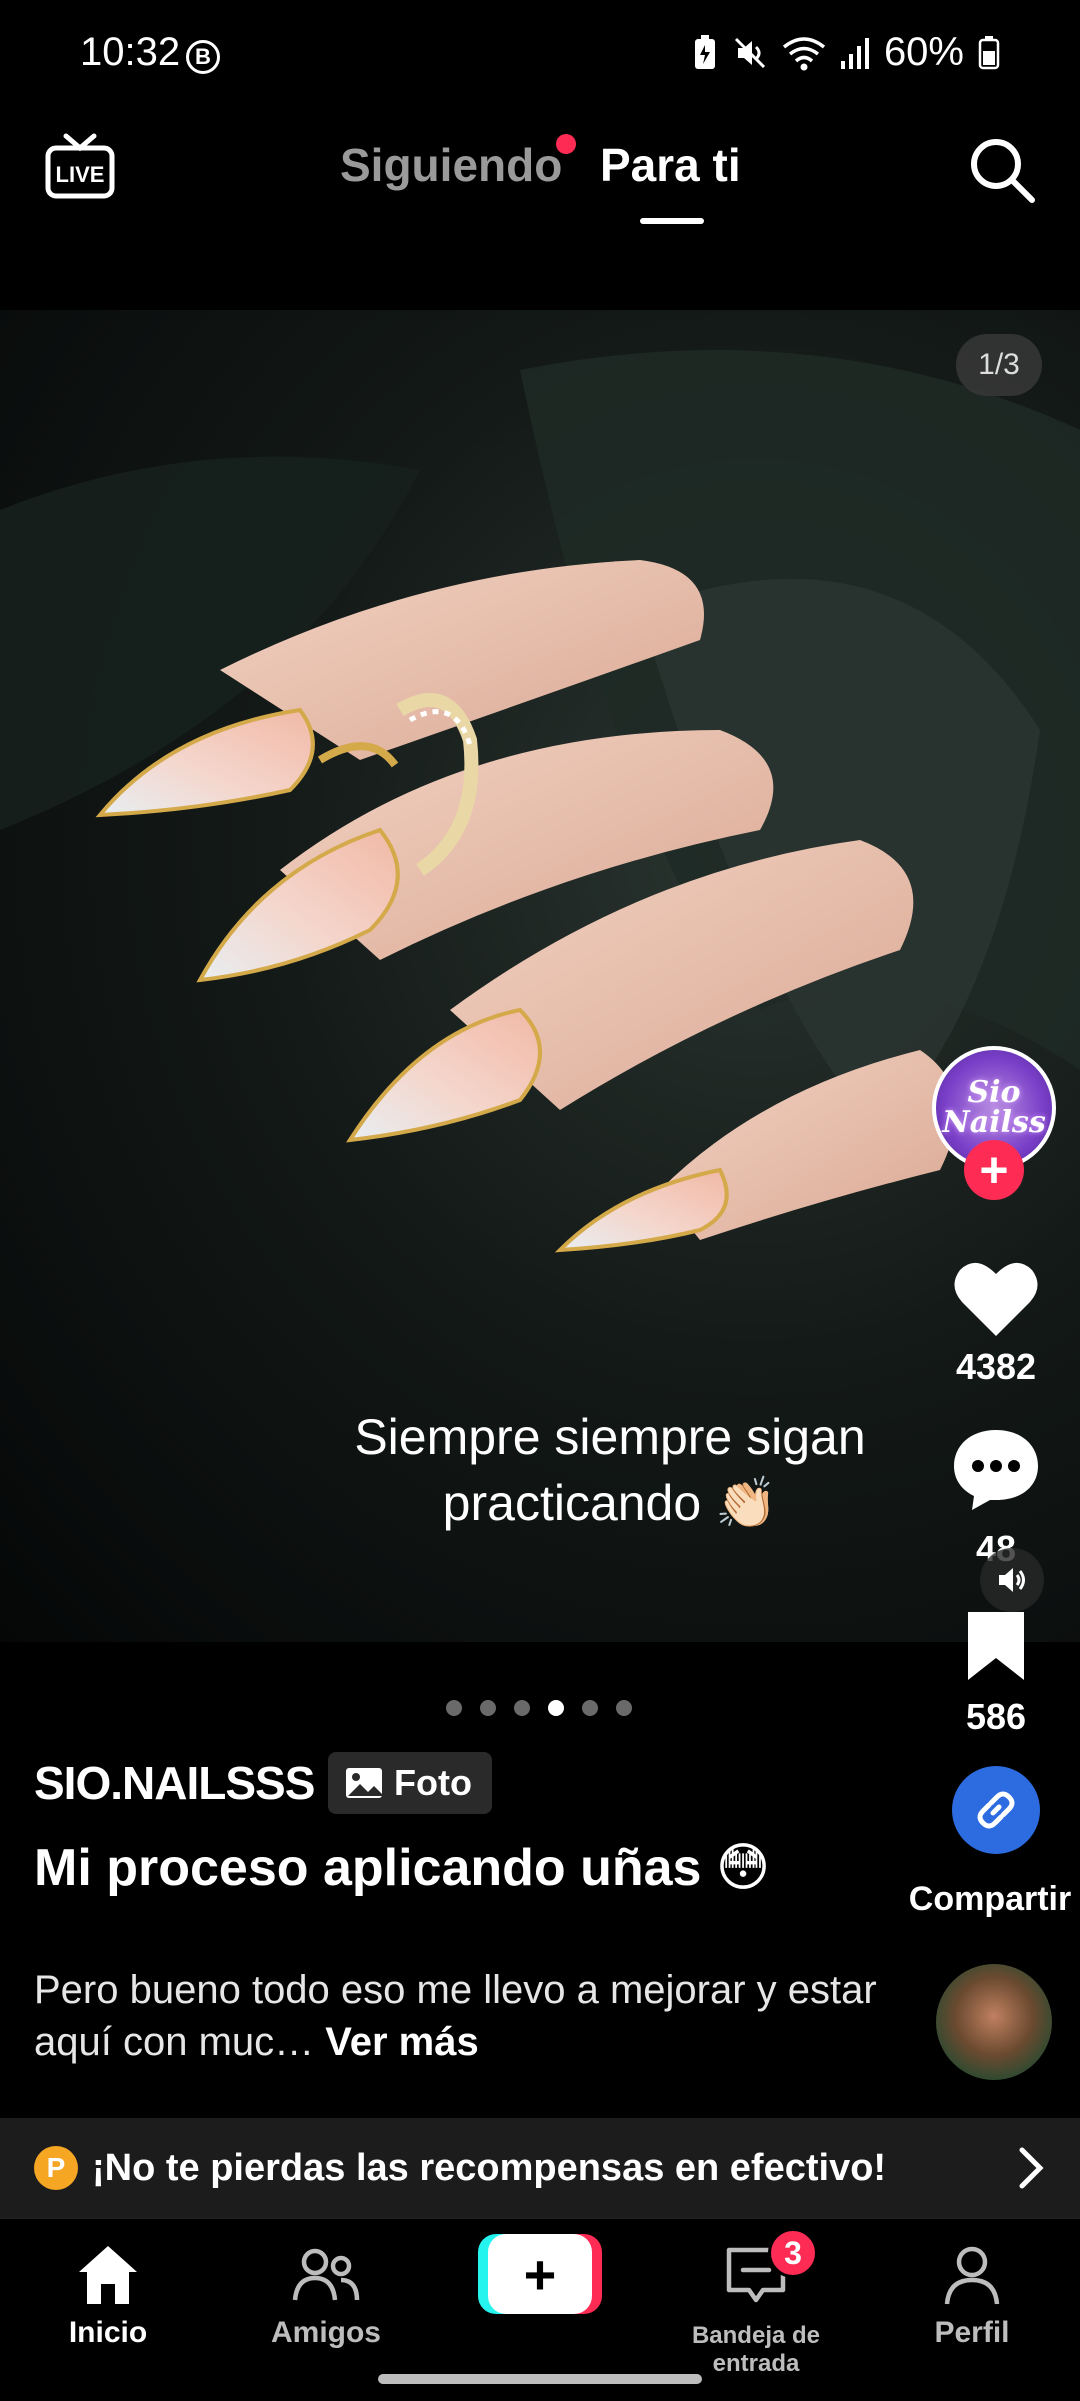  I want to click on chevron-right-icon, so click(1031, 2168).